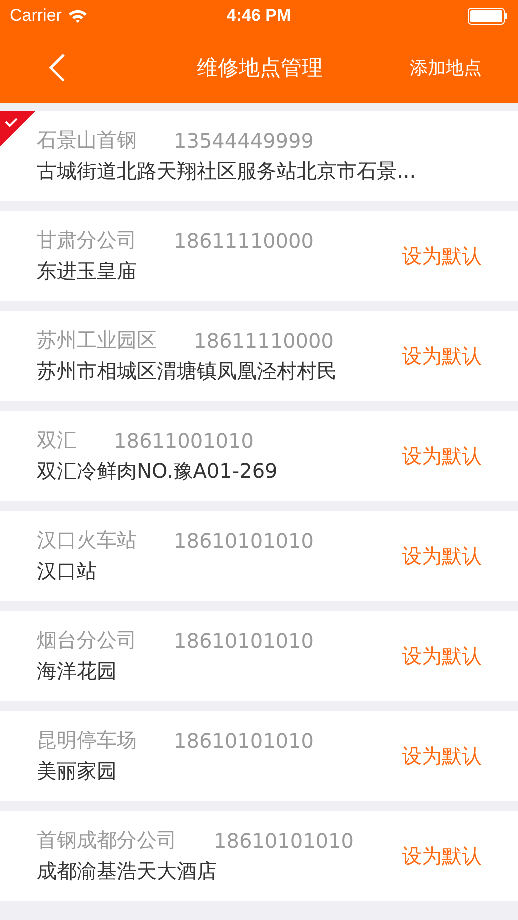 The image size is (518, 920). Describe the element at coordinates (87, 540) in the screenshot. I see `location-name: 汉口火车站` at that location.